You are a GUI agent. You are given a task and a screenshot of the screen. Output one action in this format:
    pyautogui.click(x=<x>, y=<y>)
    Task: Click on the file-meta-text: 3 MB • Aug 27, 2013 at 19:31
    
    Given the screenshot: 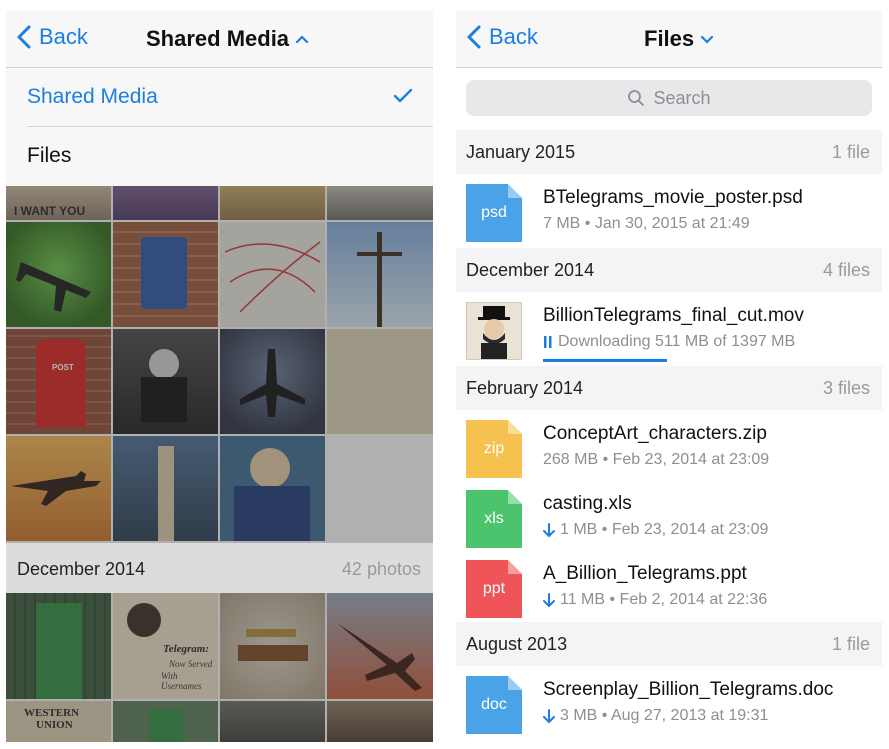 What is the action you would take?
    pyautogui.click(x=664, y=715)
    